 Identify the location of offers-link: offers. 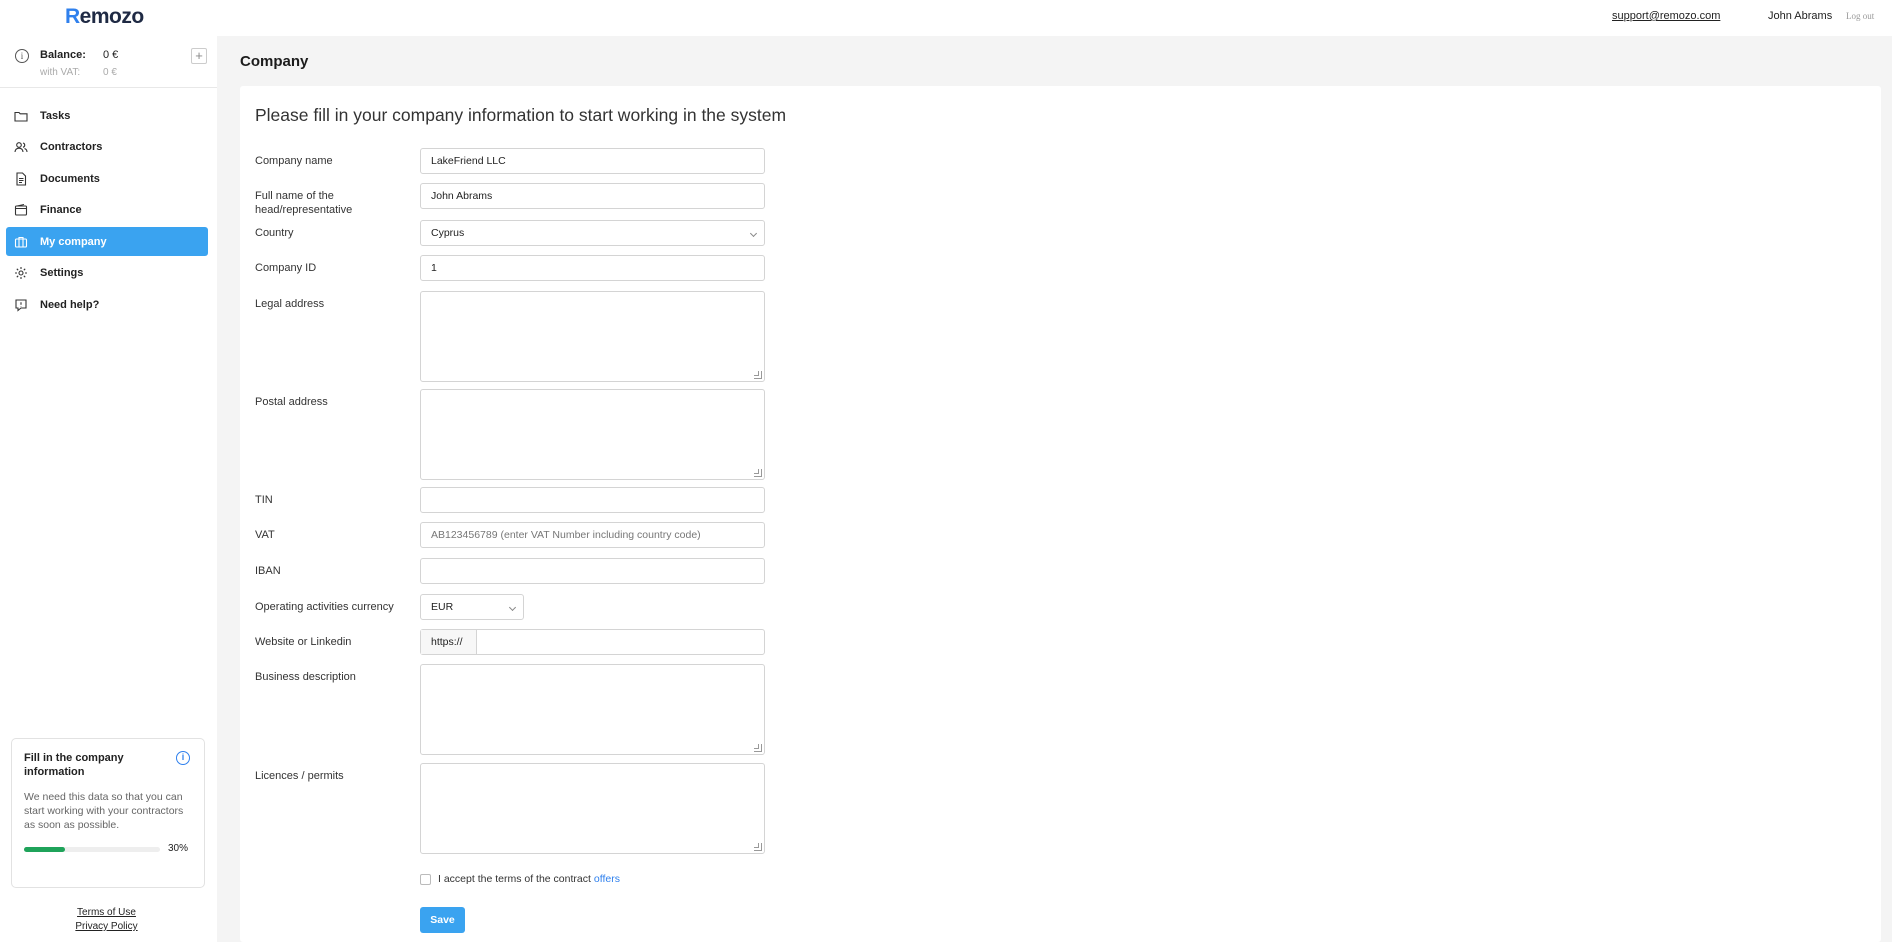
(607, 879).